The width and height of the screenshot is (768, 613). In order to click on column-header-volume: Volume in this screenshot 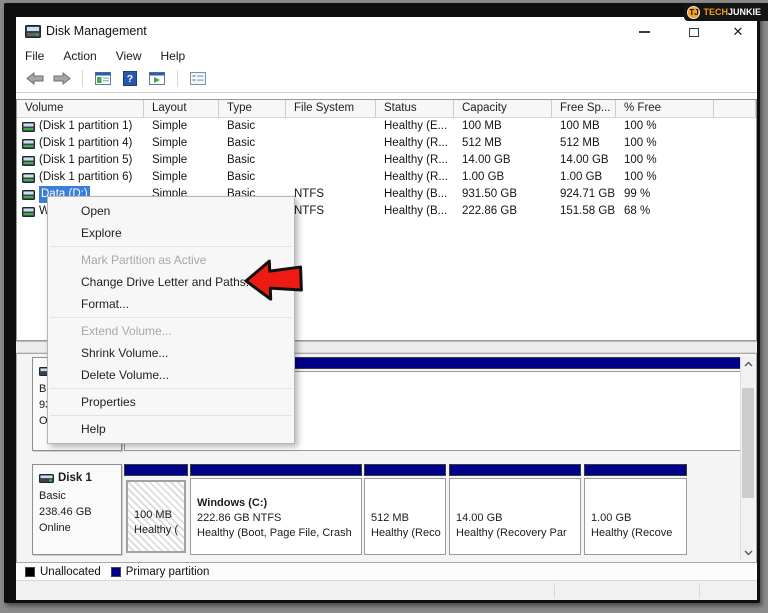, I will do `click(80, 108)`.